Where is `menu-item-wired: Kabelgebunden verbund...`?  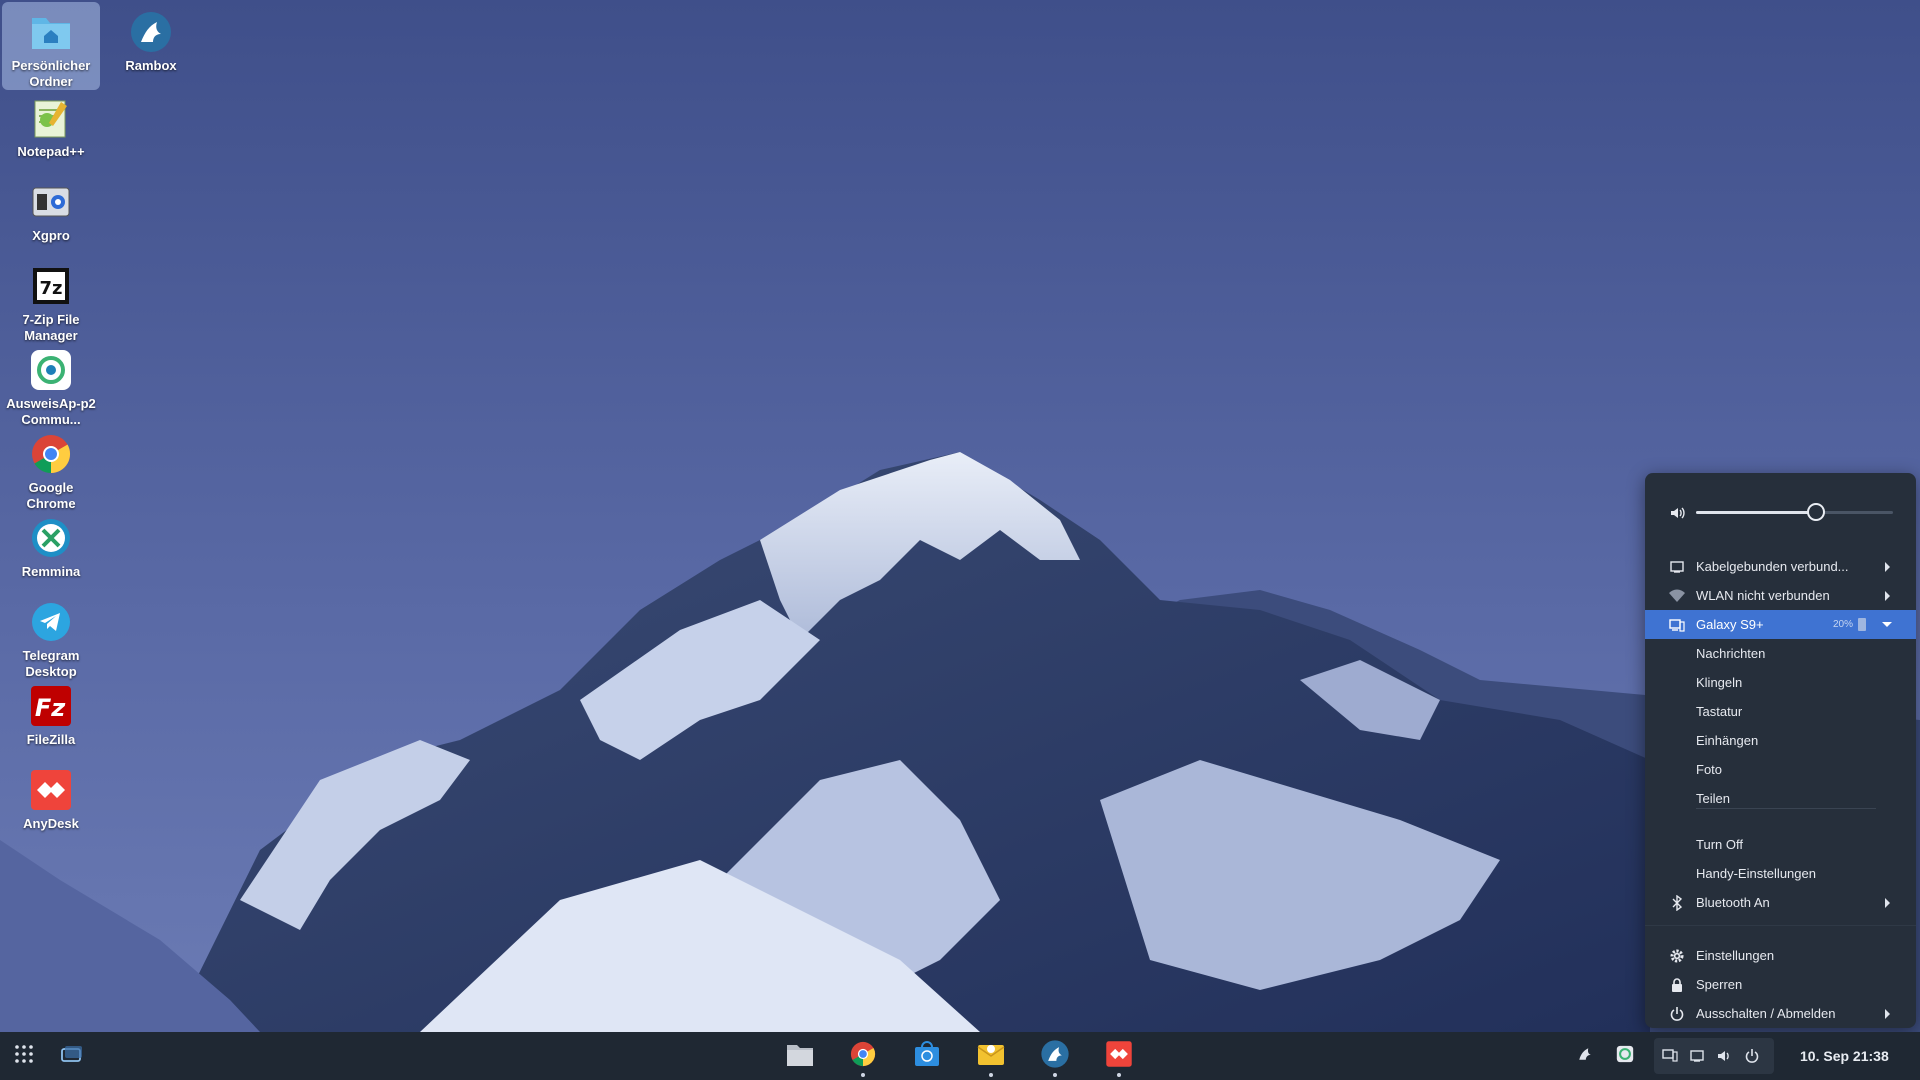 menu-item-wired: Kabelgebunden verbund... is located at coordinates (1780, 566).